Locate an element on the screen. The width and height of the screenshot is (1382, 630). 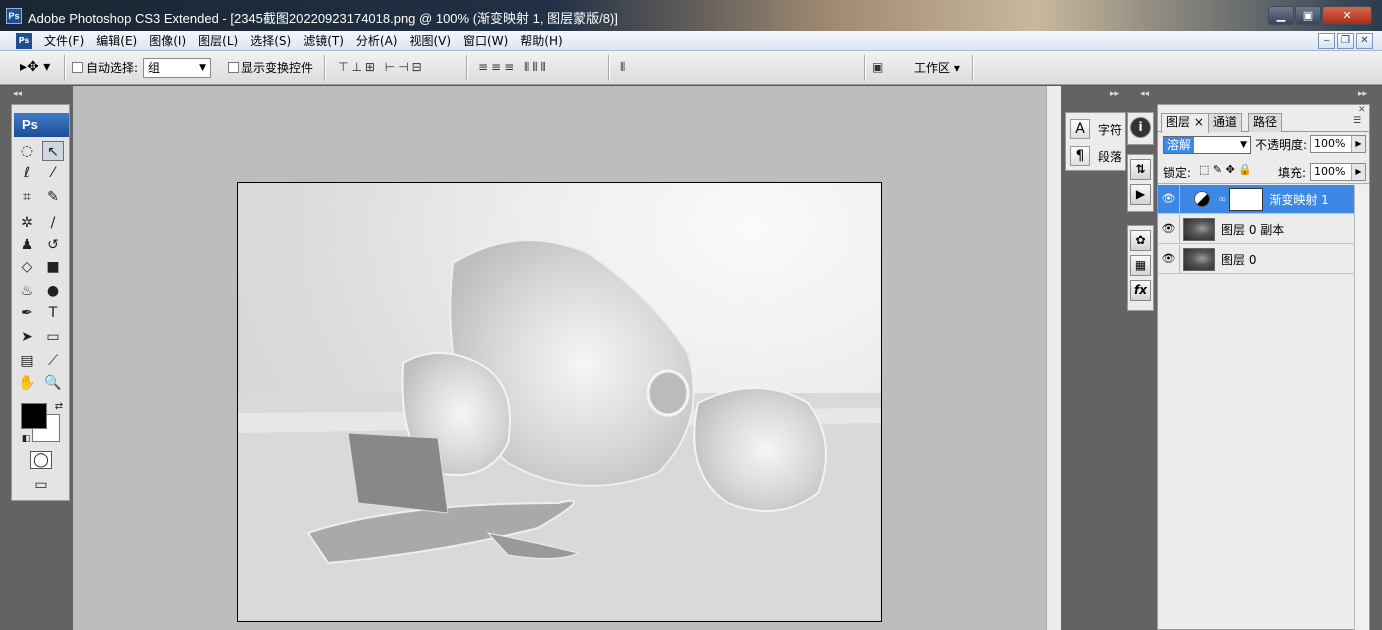
auto-select-label: 自动选择: is located at coordinates (112, 68).